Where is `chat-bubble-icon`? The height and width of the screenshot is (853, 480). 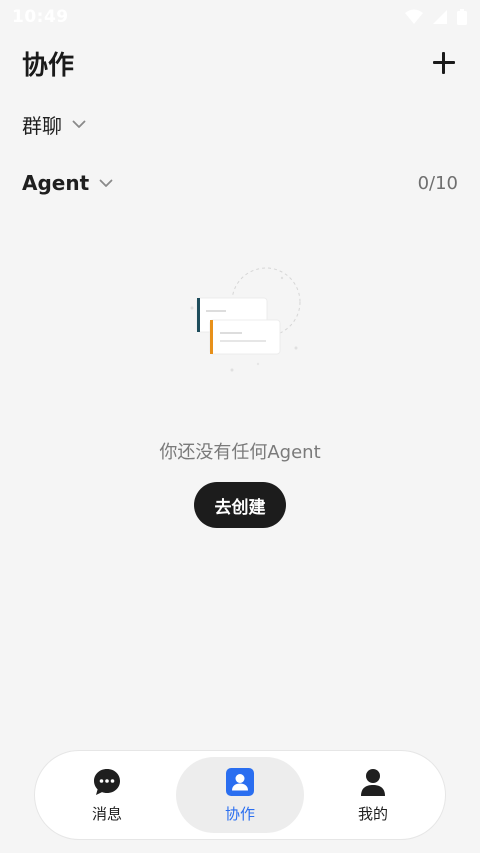
chat-bubble-icon is located at coordinates (107, 781).